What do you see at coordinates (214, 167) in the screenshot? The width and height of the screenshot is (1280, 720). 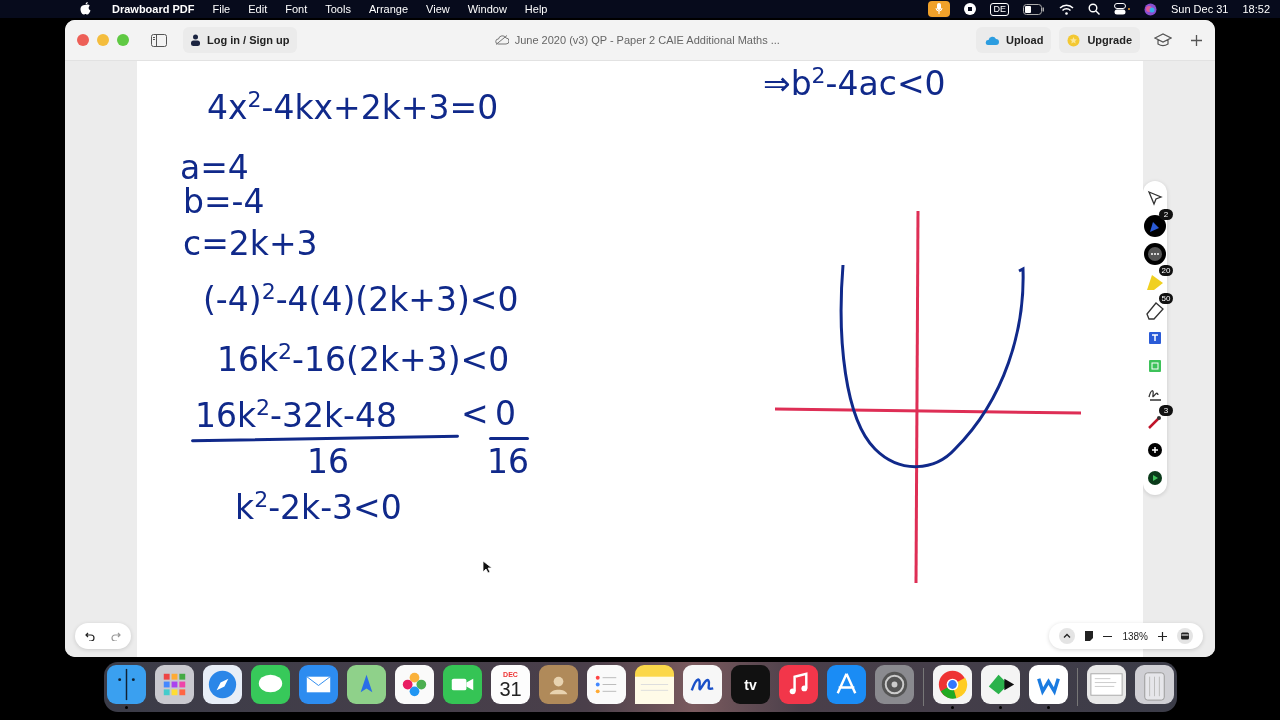 I see `handwritten-equation: a=4` at bounding box center [214, 167].